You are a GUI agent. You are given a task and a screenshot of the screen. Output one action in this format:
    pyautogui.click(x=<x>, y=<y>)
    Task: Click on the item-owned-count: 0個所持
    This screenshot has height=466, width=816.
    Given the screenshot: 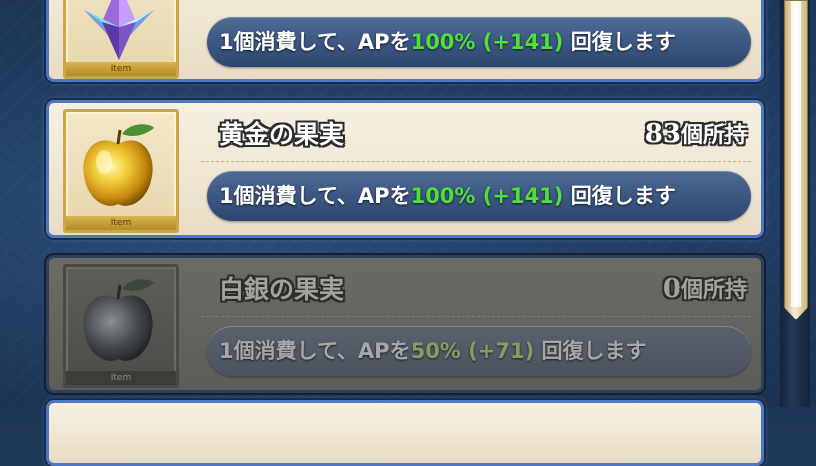 What is the action you would take?
    pyautogui.click(x=705, y=288)
    